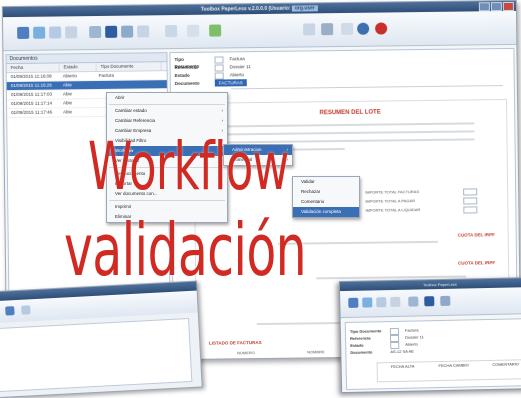 The image size is (521, 398). Describe the element at coordinates (209, 75) in the screenshot. I see `form-row: Estado Abierto` at that location.